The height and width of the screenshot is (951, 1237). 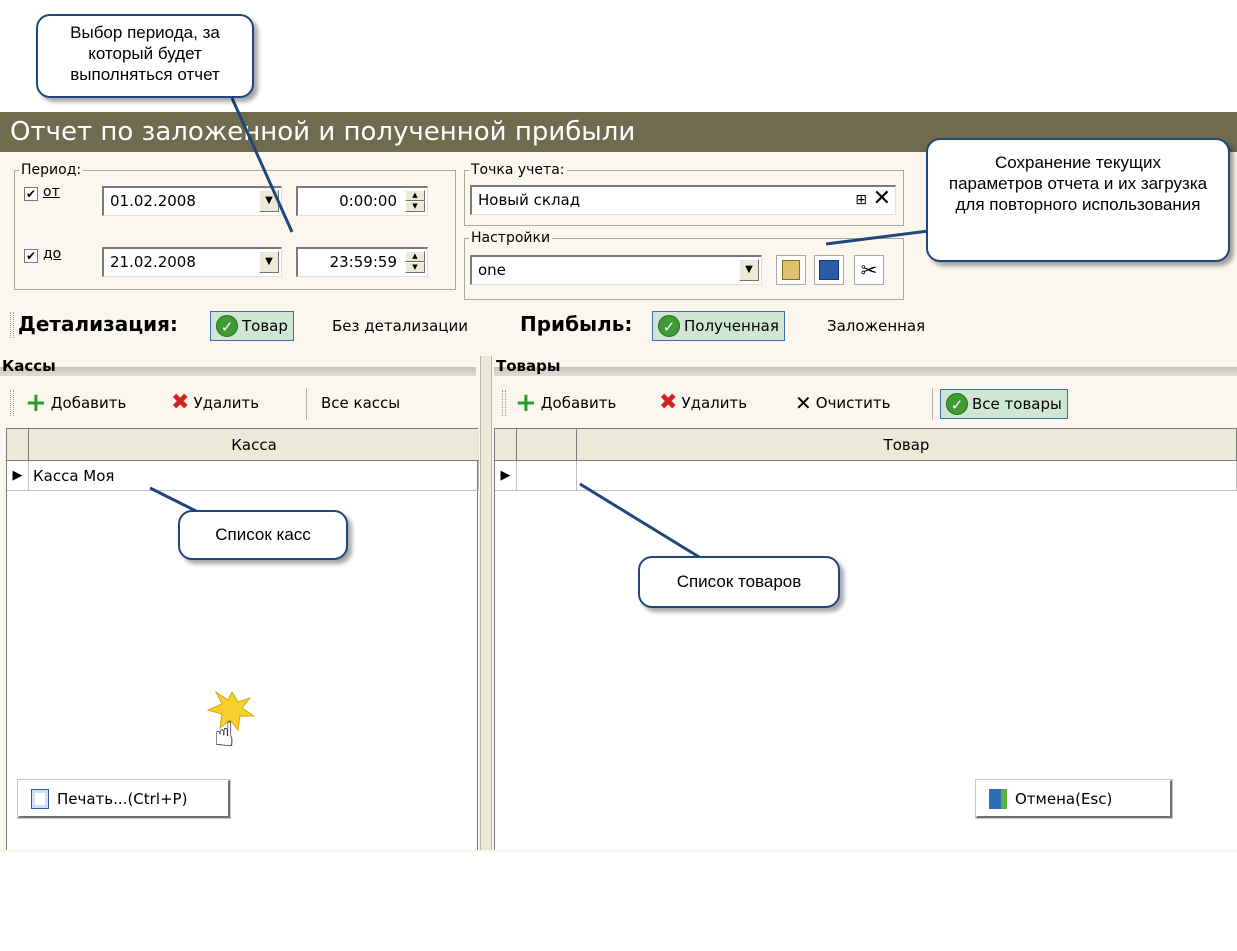 What do you see at coordinates (74, 476) in the screenshot?
I see `kassy-row-value: Касса Моя` at bounding box center [74, 476].